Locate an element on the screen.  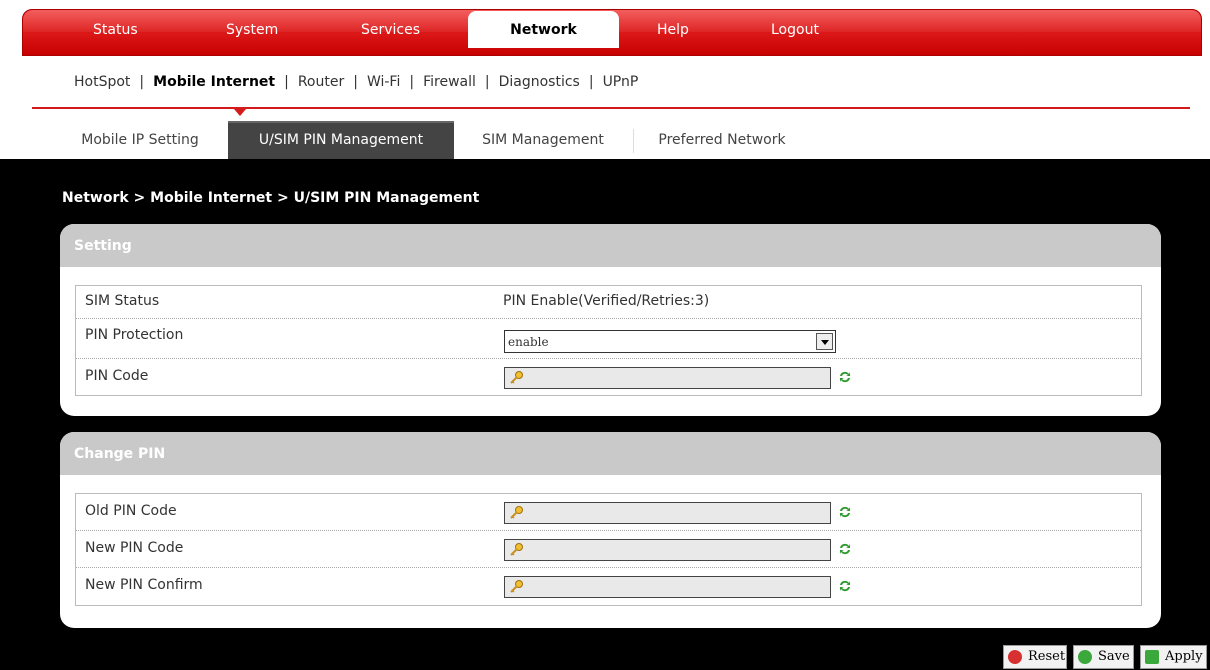
change-pin-panel-title: Change PIN is located at coordinates (610, 453).